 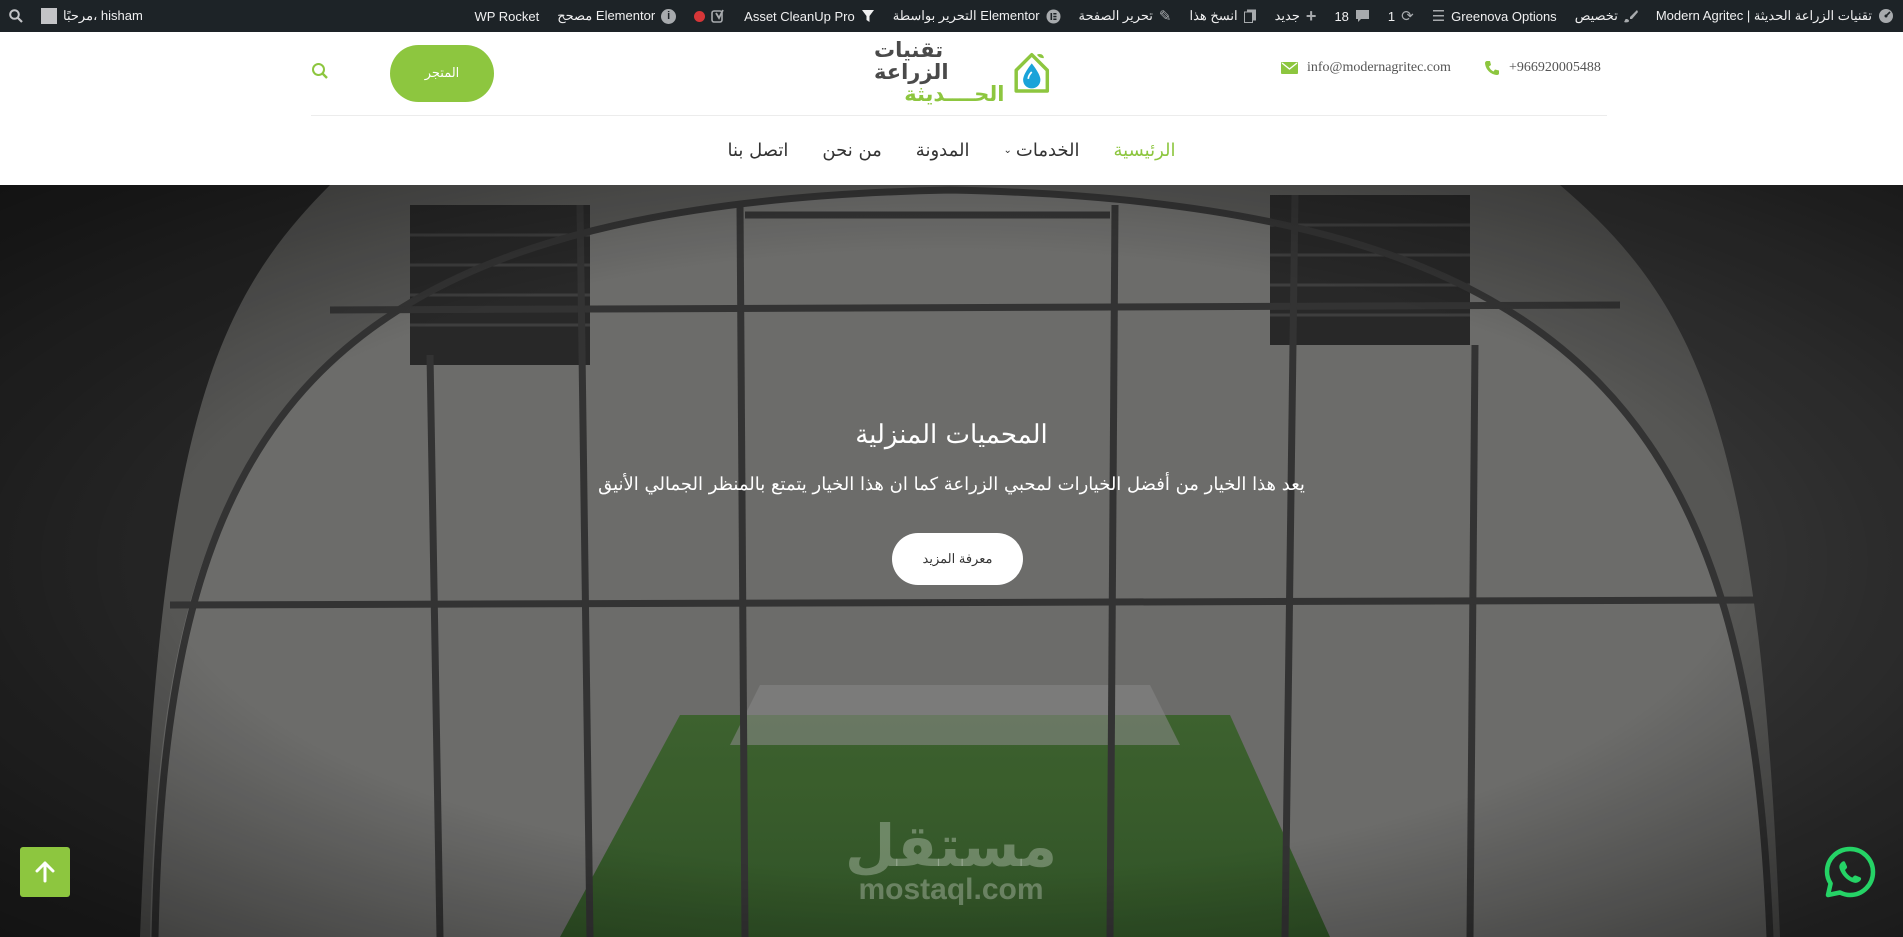 What do you see at coordinates (669, 16) in the screenshot?
I see `info-icon: i` at bounding box center [669, 16].